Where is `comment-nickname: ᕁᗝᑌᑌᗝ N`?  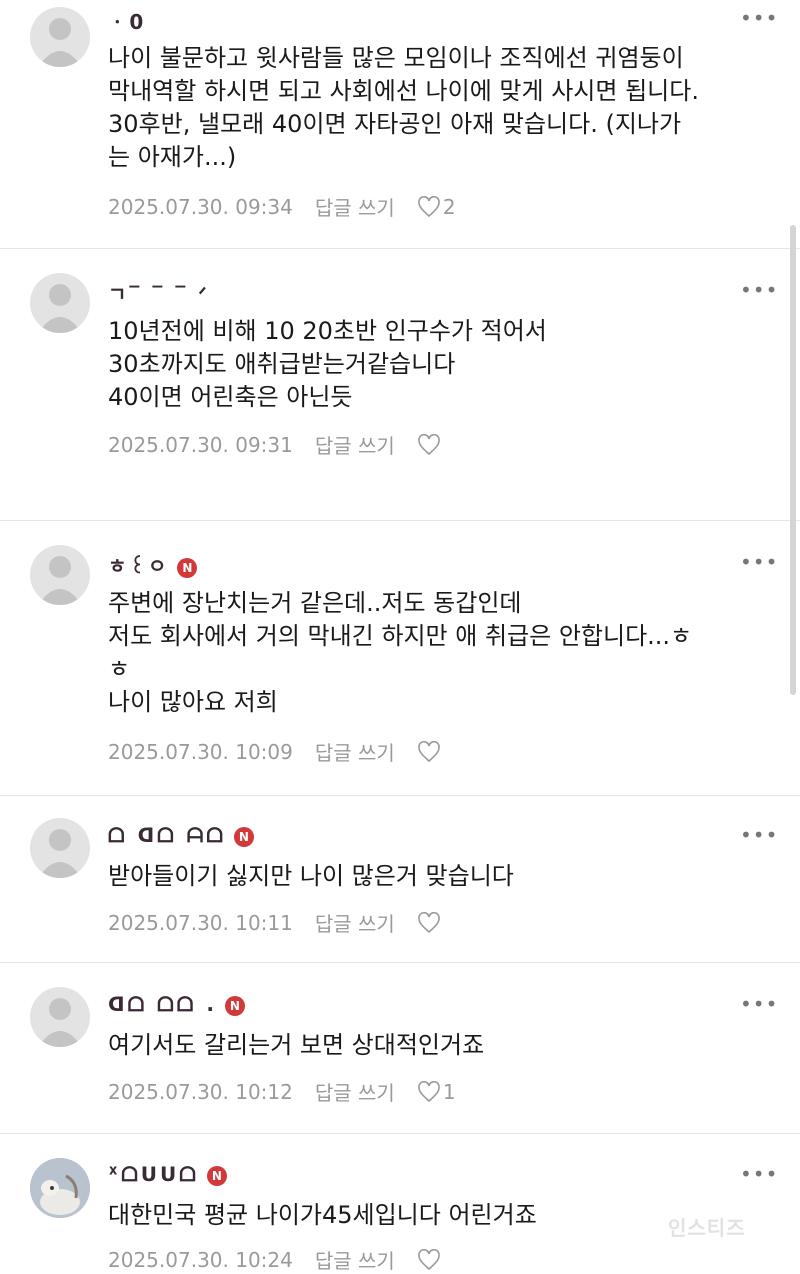 comment-nickname: ᕁᗝᑌᑌᗝ N is located at coordinates (167, 1174).